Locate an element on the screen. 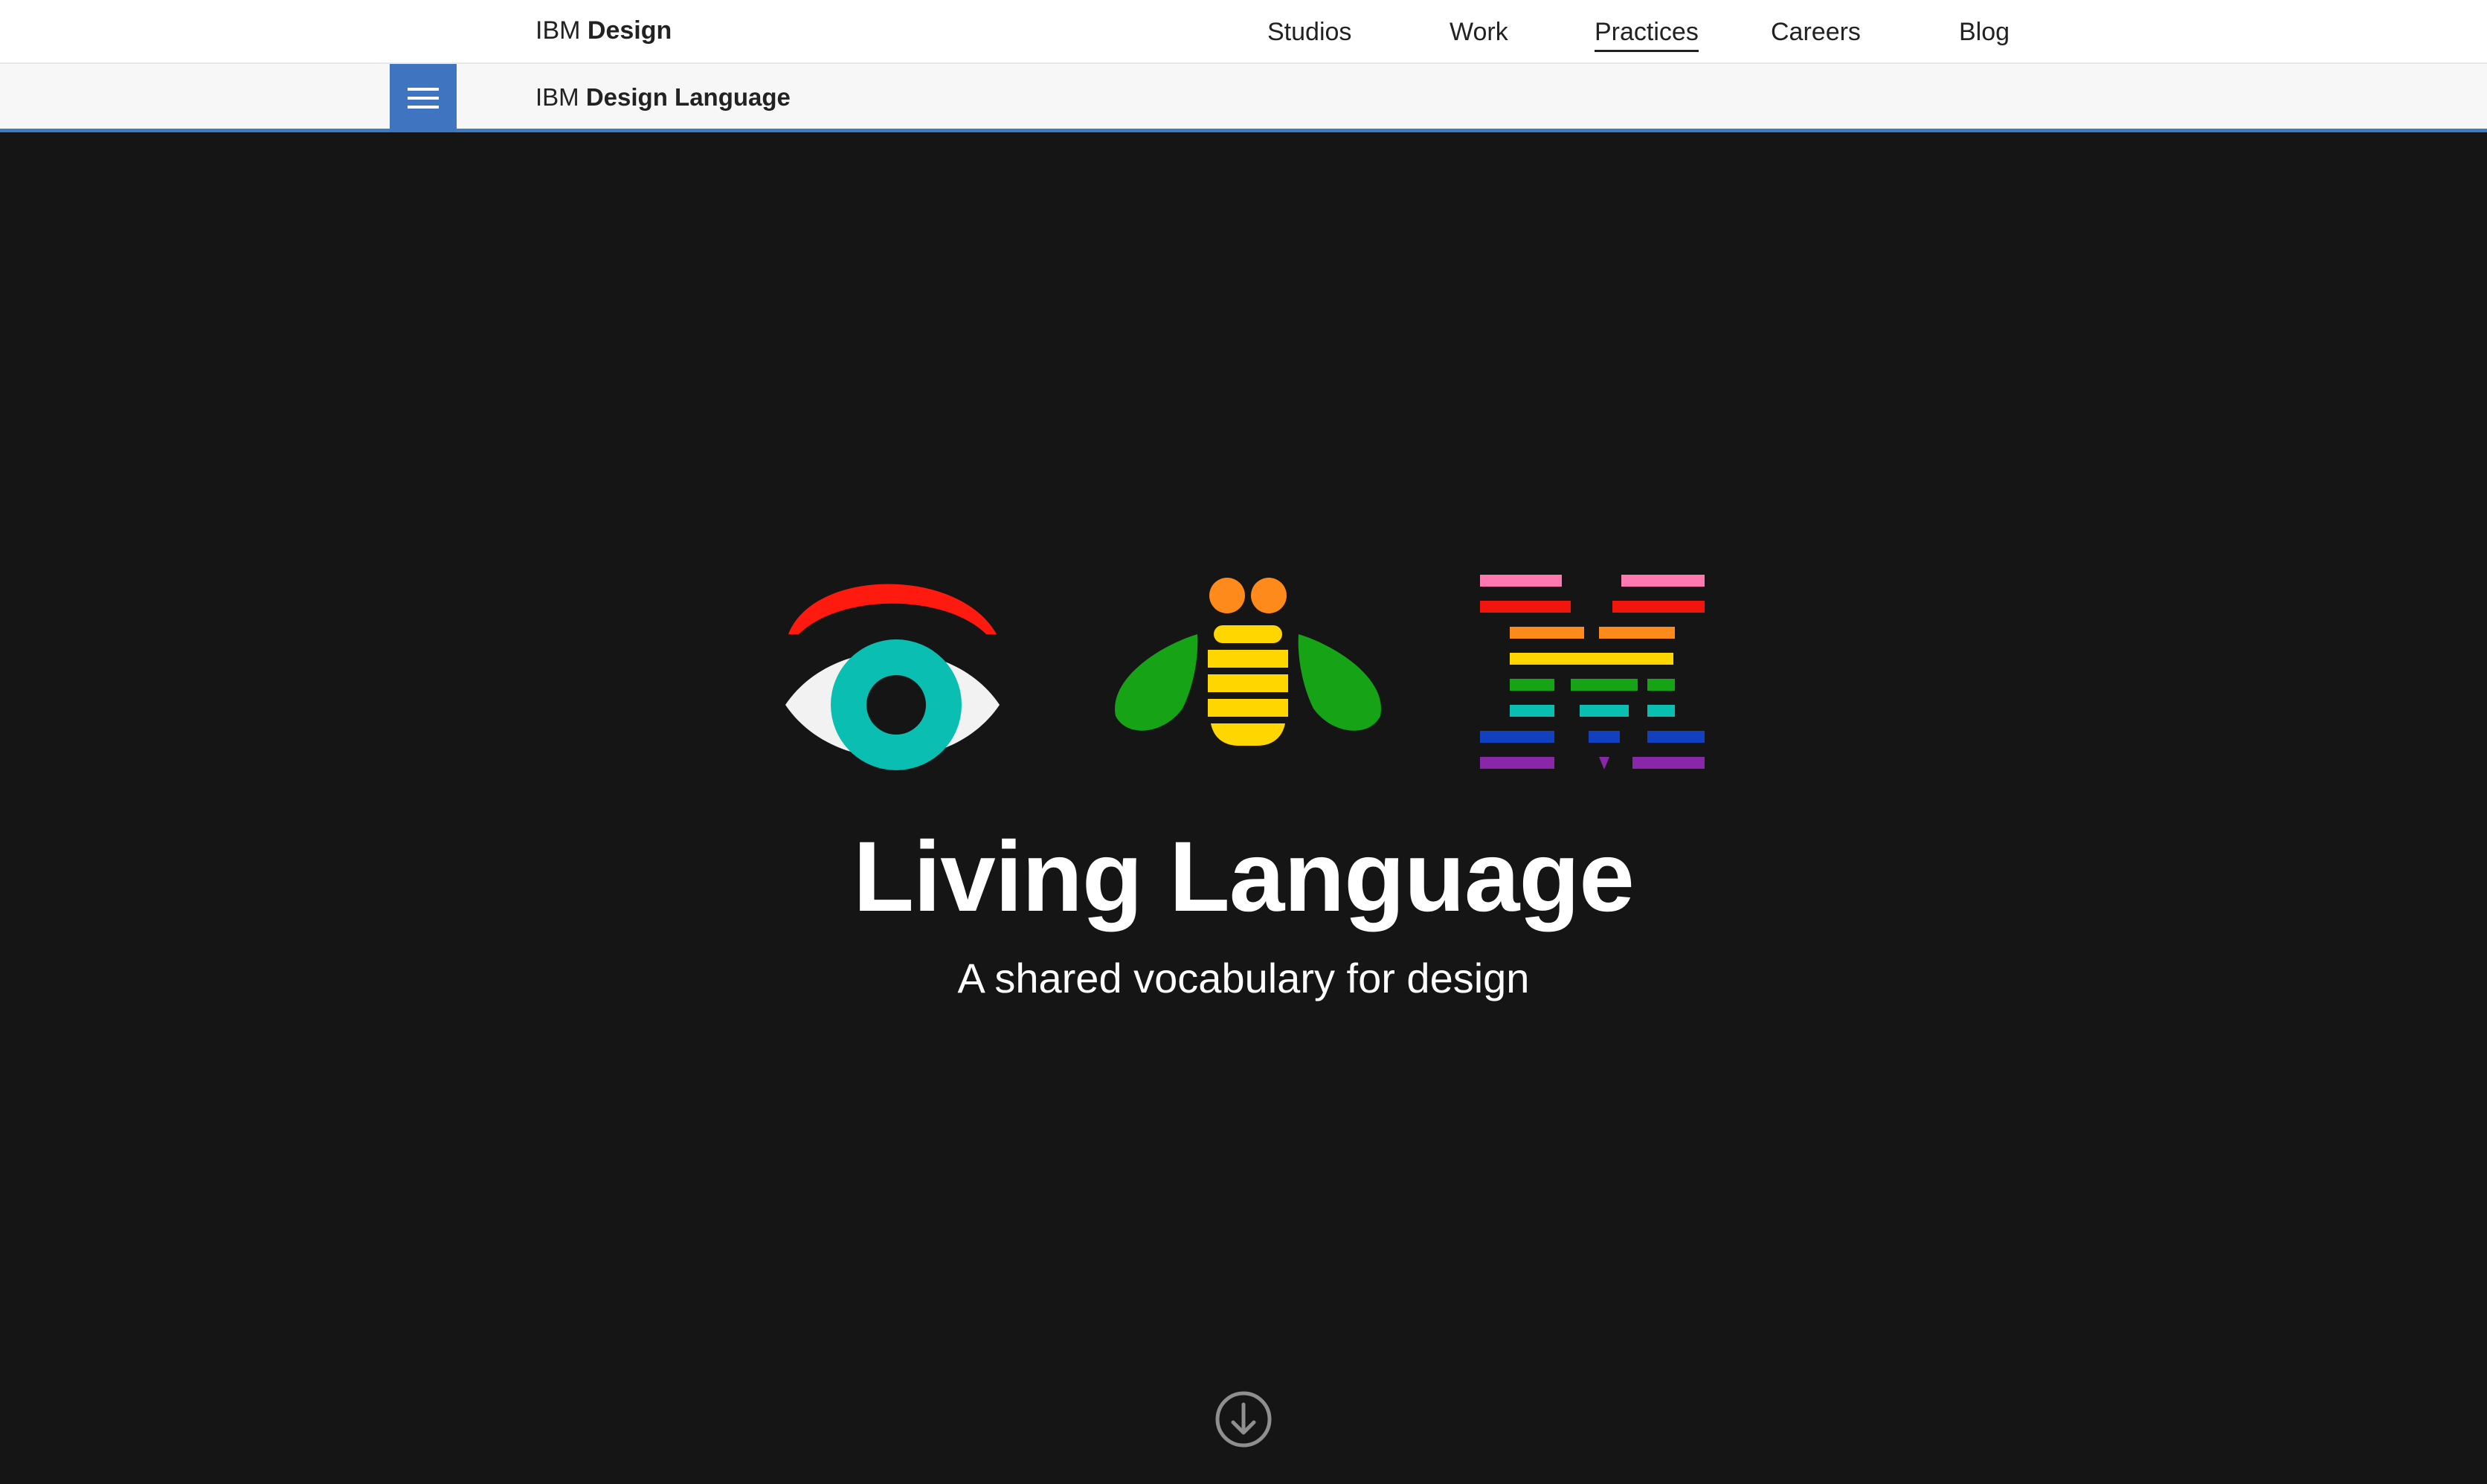 Image resolution: width=2487 pixels, height=1484 pixels. ibm-design-home-link: IBM Design is located at coordinates (603, 30).